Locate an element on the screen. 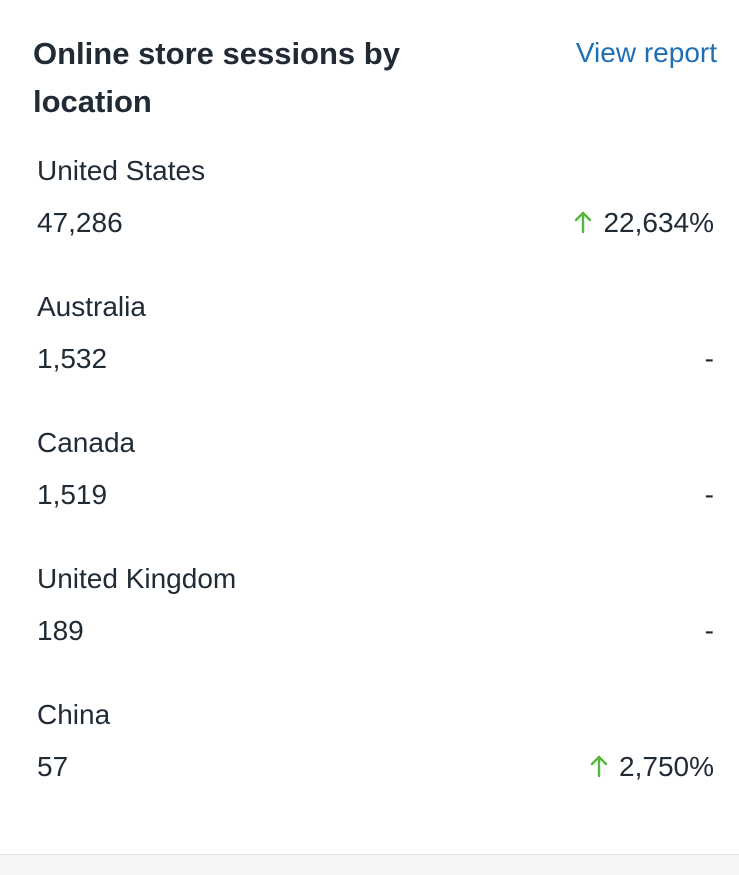  value-line: 1,532 - is located at coordinates (375, 359).